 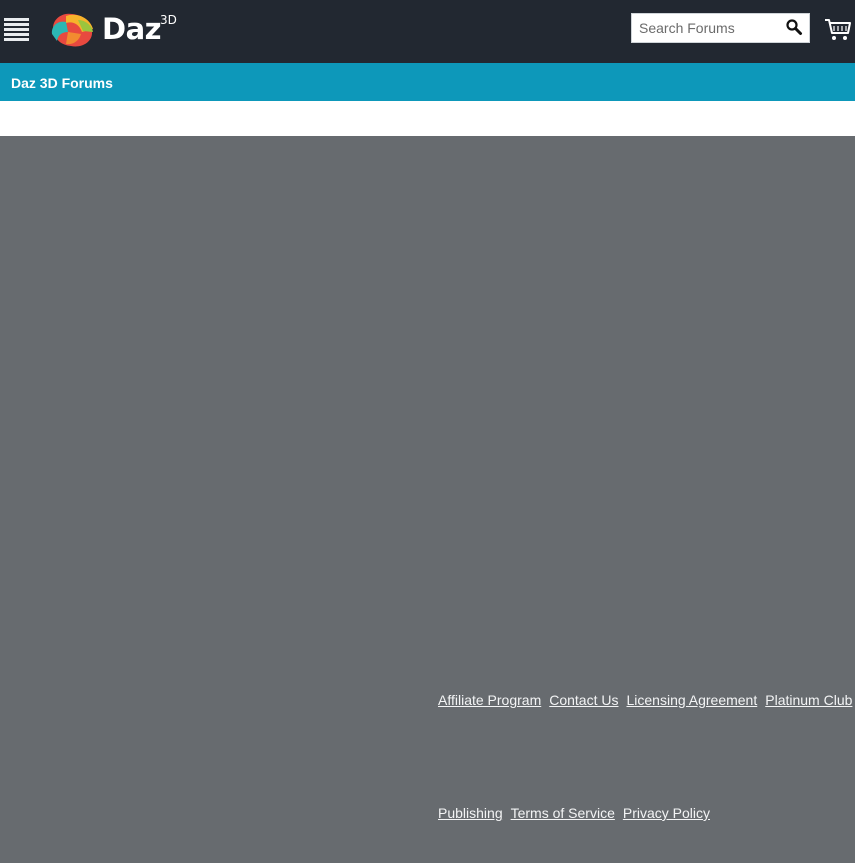 I want to click on cart-icon, so click(x=838, y=30).